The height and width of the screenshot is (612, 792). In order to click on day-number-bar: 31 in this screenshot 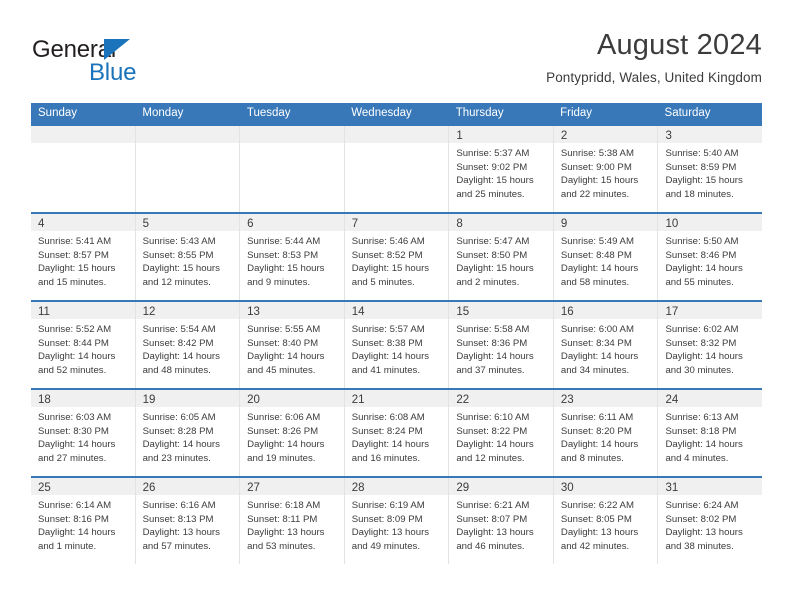, I will do `click(710, 486)`.